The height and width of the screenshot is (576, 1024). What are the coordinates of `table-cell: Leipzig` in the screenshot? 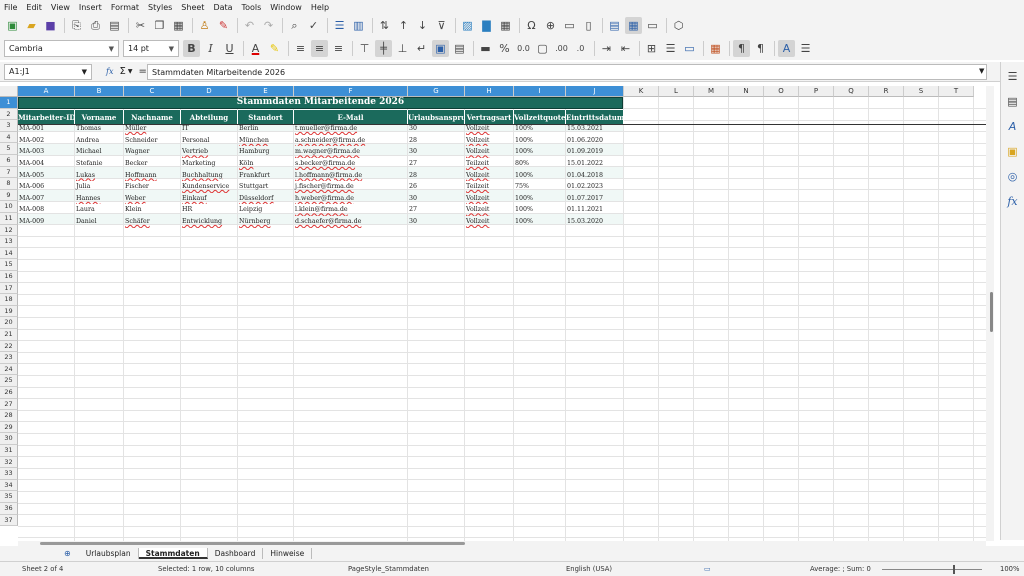 It's located at (266, 210).